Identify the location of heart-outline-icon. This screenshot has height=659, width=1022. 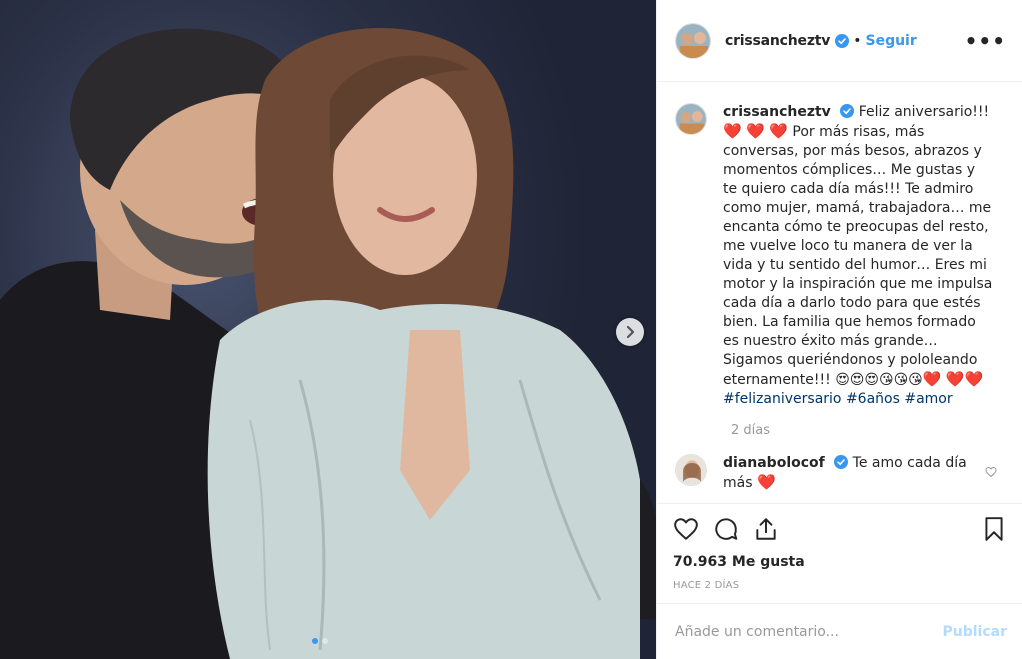
(991, 472).